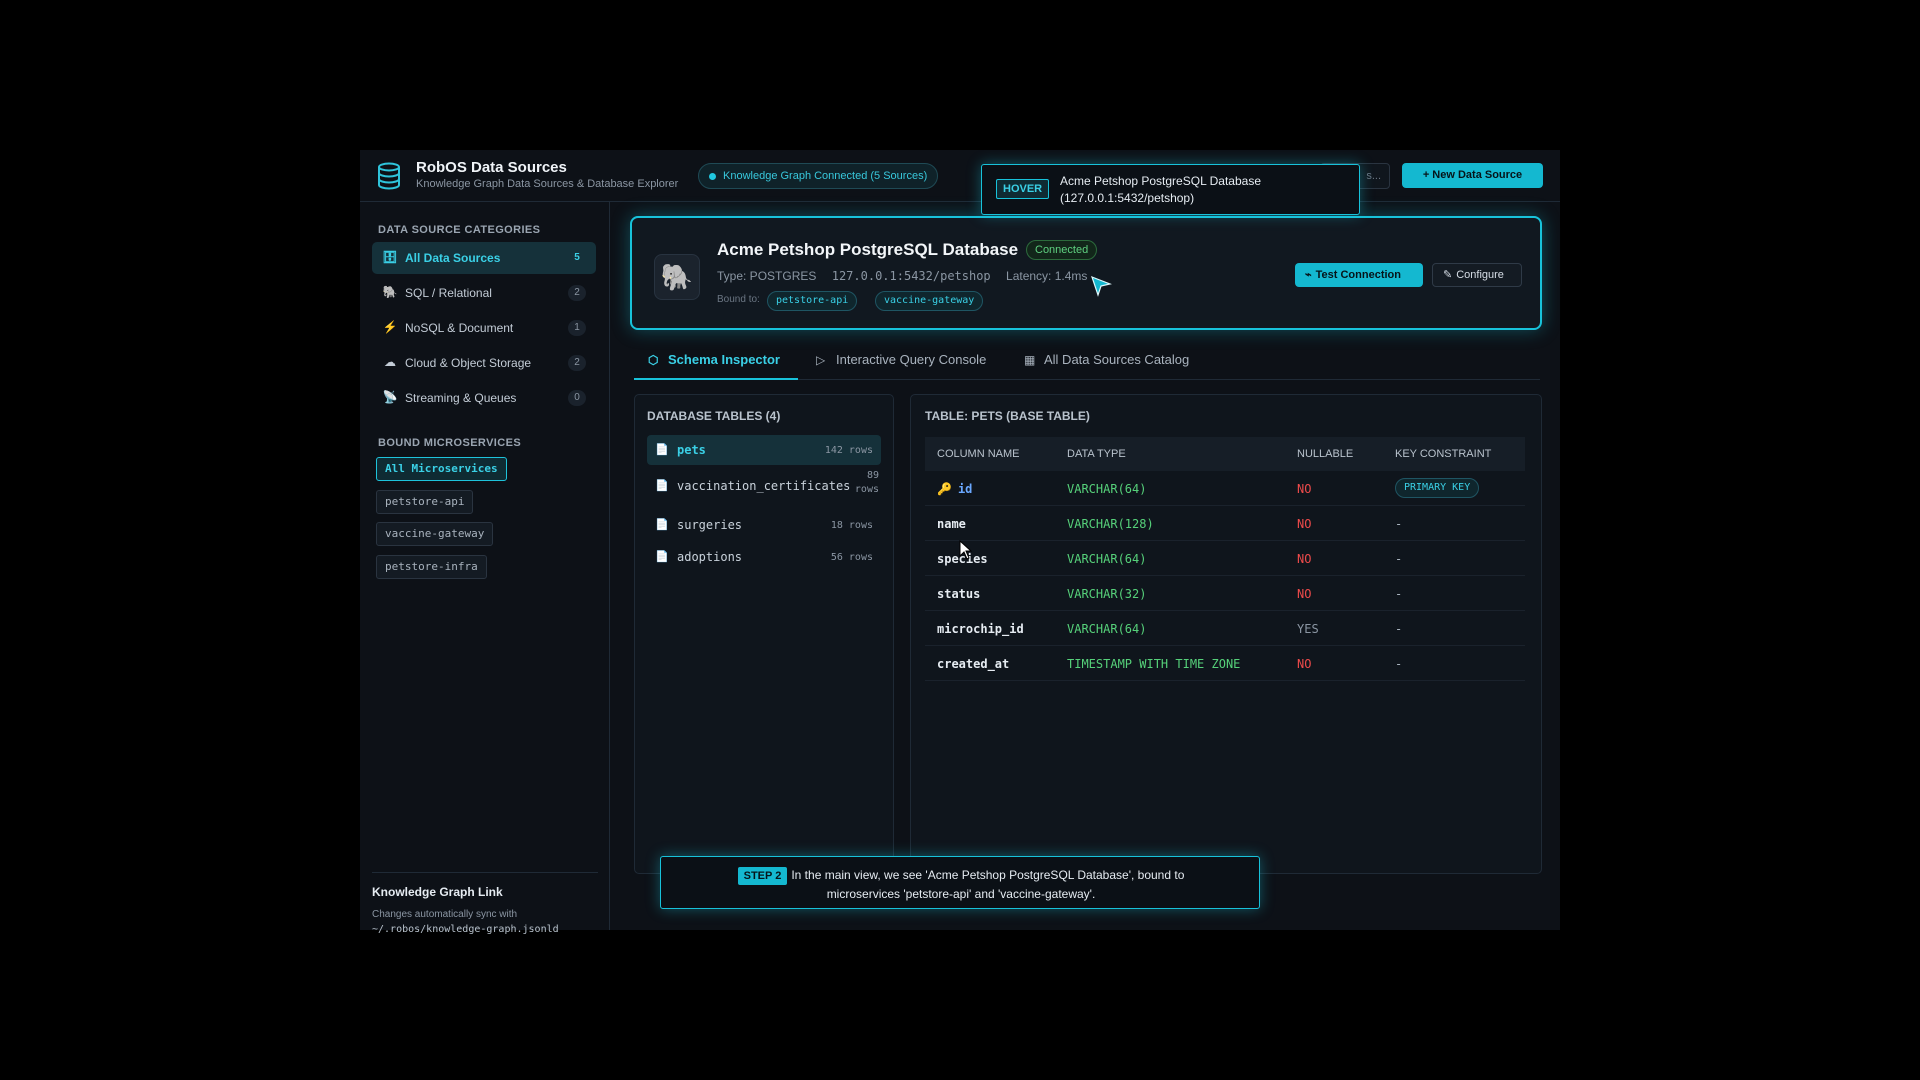  I want to click on header-key-constraint: KEY CONSTRAINT, so click(1443, 454).